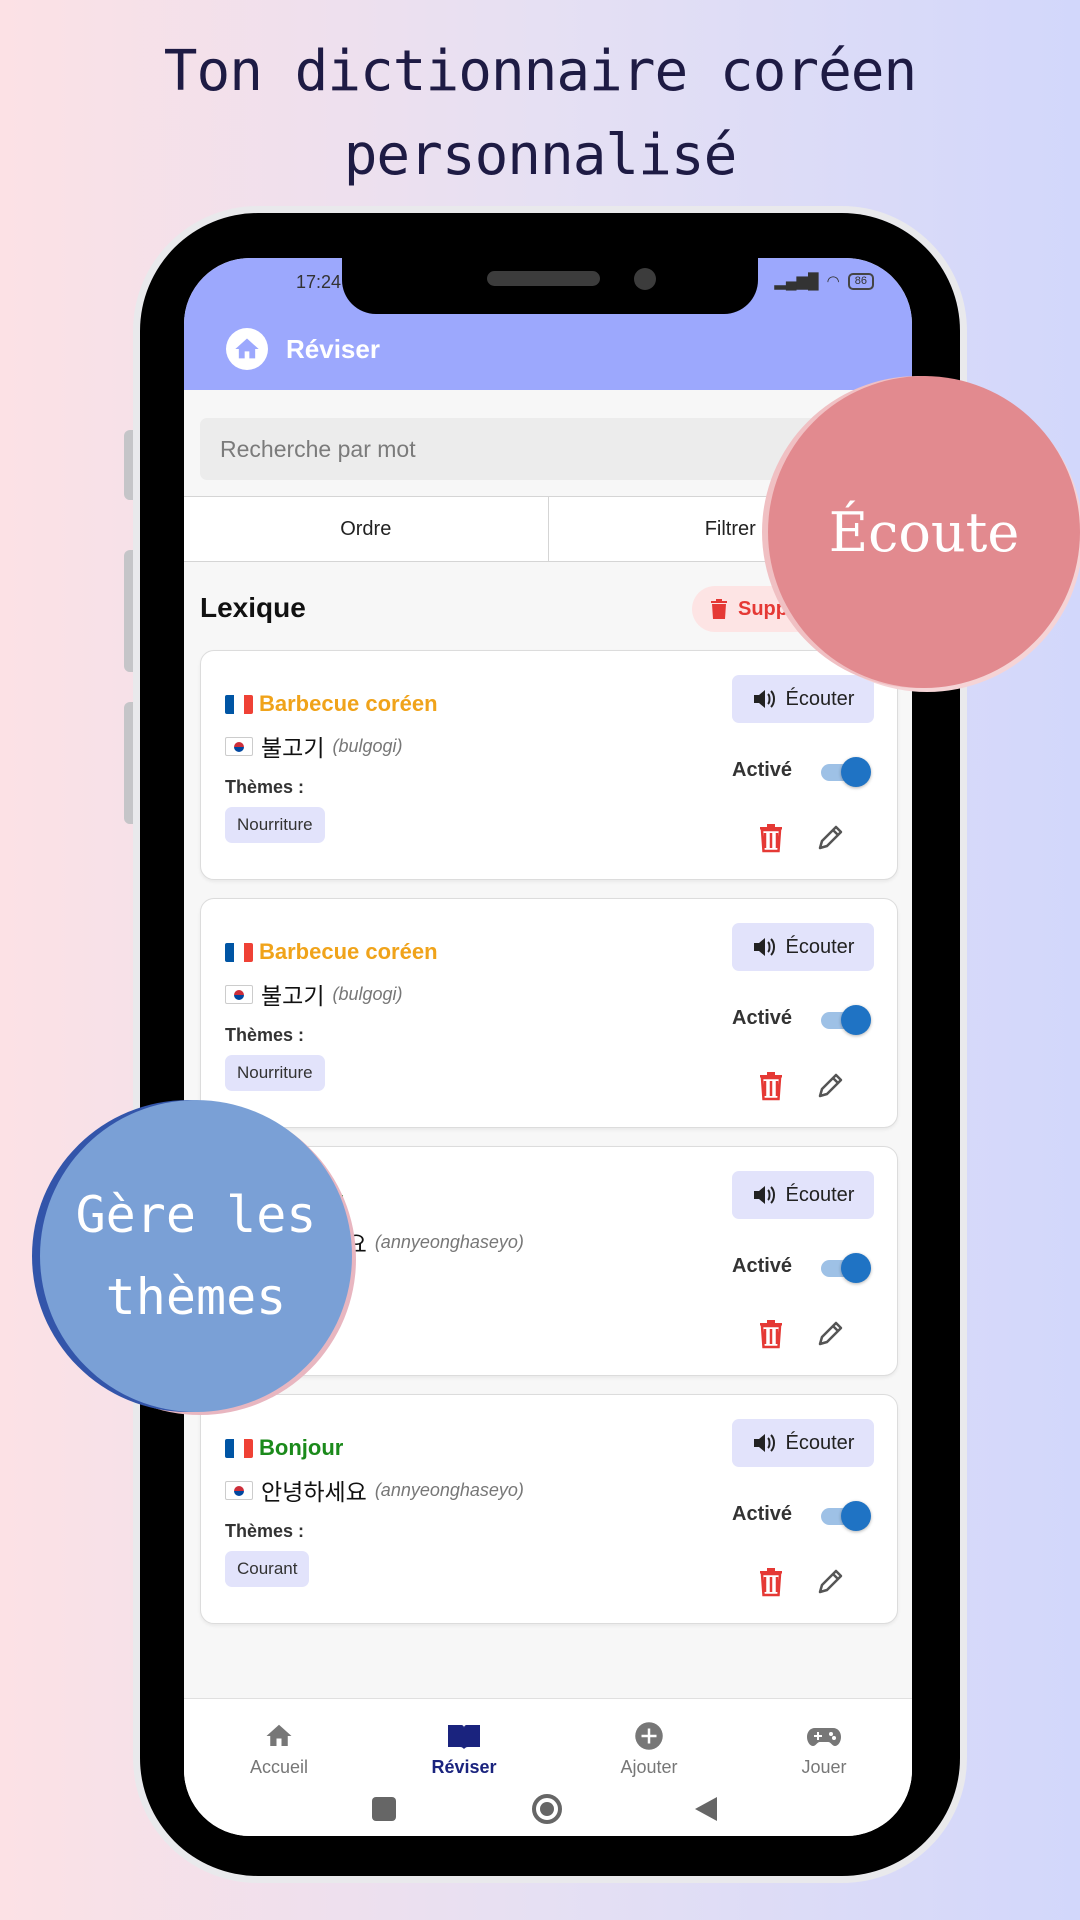 This screenshot has width=1080, height=1920. What do you see at coordinates (196, 1256) in the screenshot?
I see `promo-bubble-themes: Gère les thèmes` at bounding box center [196, 1256].